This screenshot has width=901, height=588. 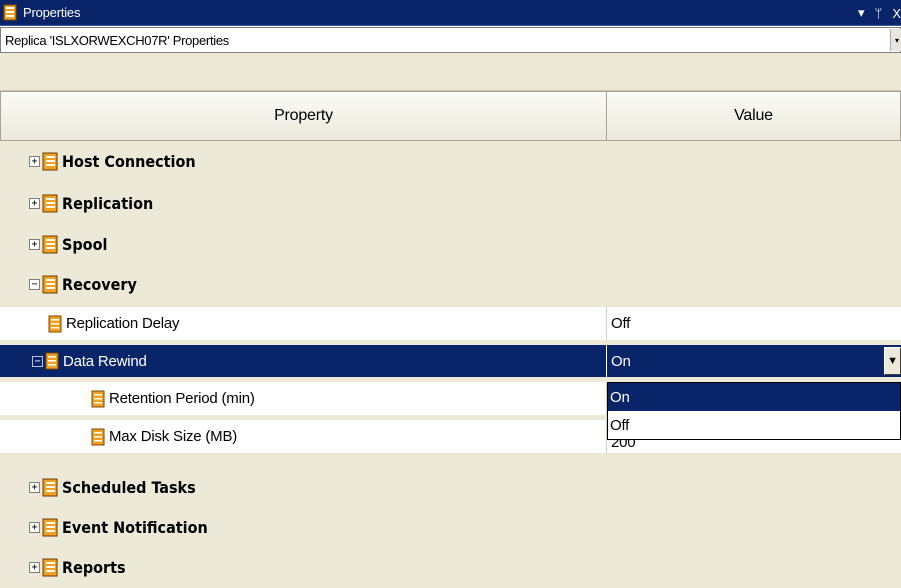 I want to click on property-name-cell: Max Disk Size (MB), so click(x=303, y=436).